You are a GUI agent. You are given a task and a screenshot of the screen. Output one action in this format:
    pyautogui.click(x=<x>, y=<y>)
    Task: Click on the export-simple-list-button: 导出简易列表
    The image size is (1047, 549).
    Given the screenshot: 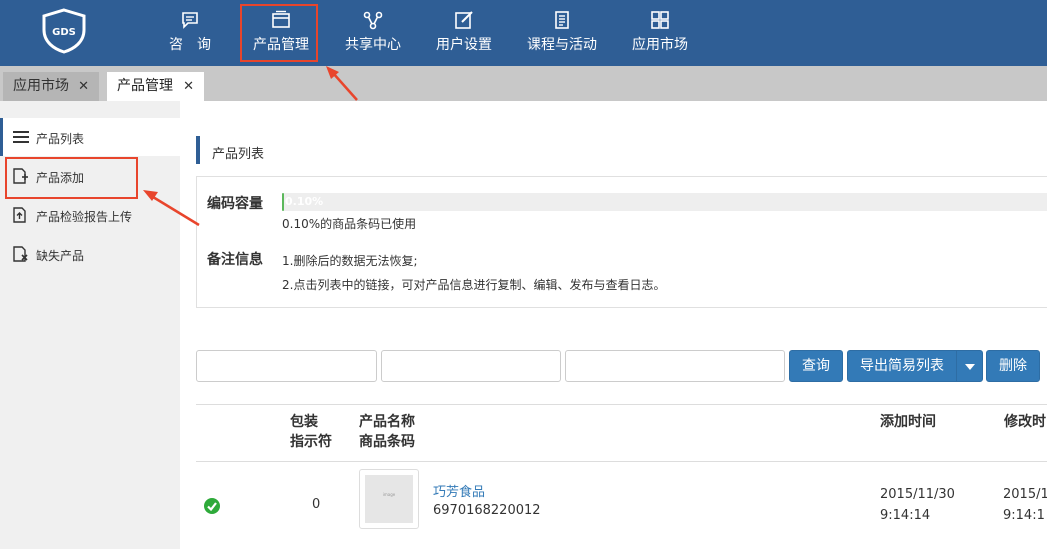 What is the action you would take?
    pyautogui.click(x=902, y=366)
    